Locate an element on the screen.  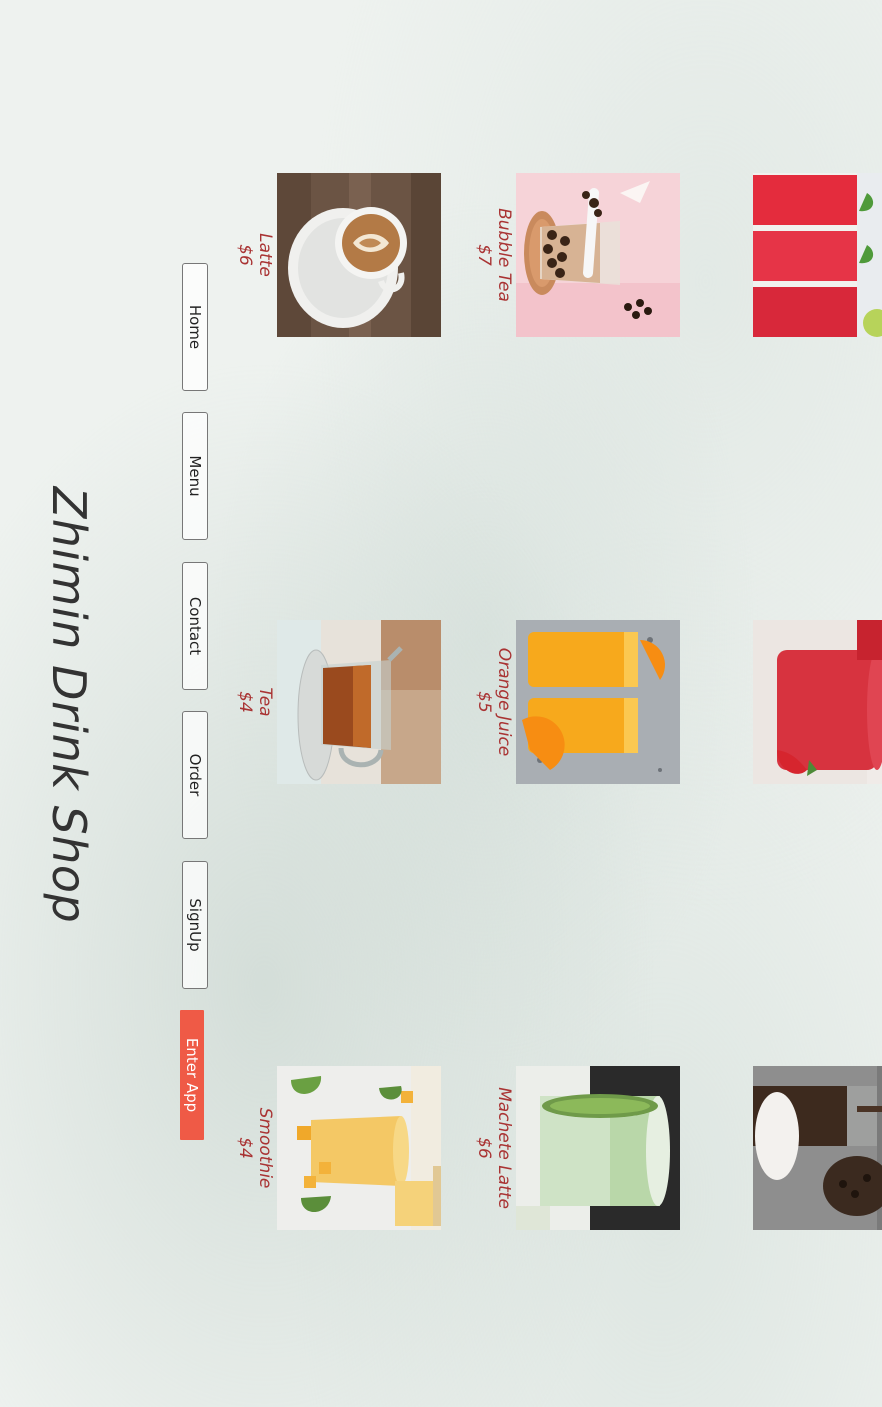
drink-card-orange-juice: Orange Juice $5 is located at coordinates (577, 702).